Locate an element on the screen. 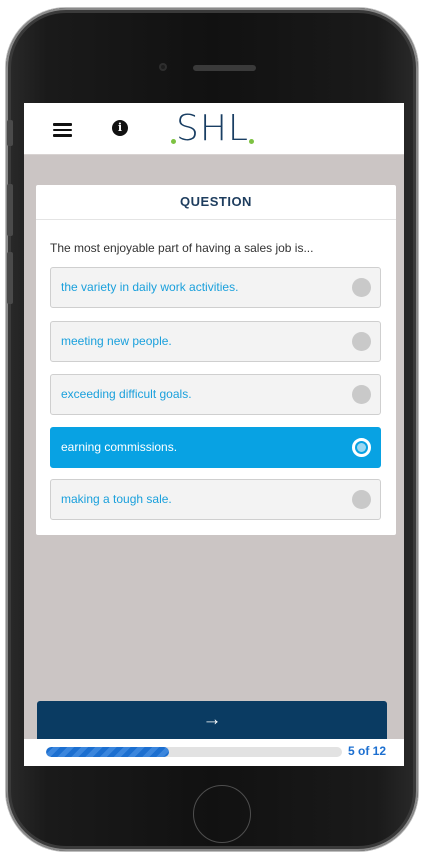  answer-option: the variety in daily work activities. is located at coordinates (215, 287).